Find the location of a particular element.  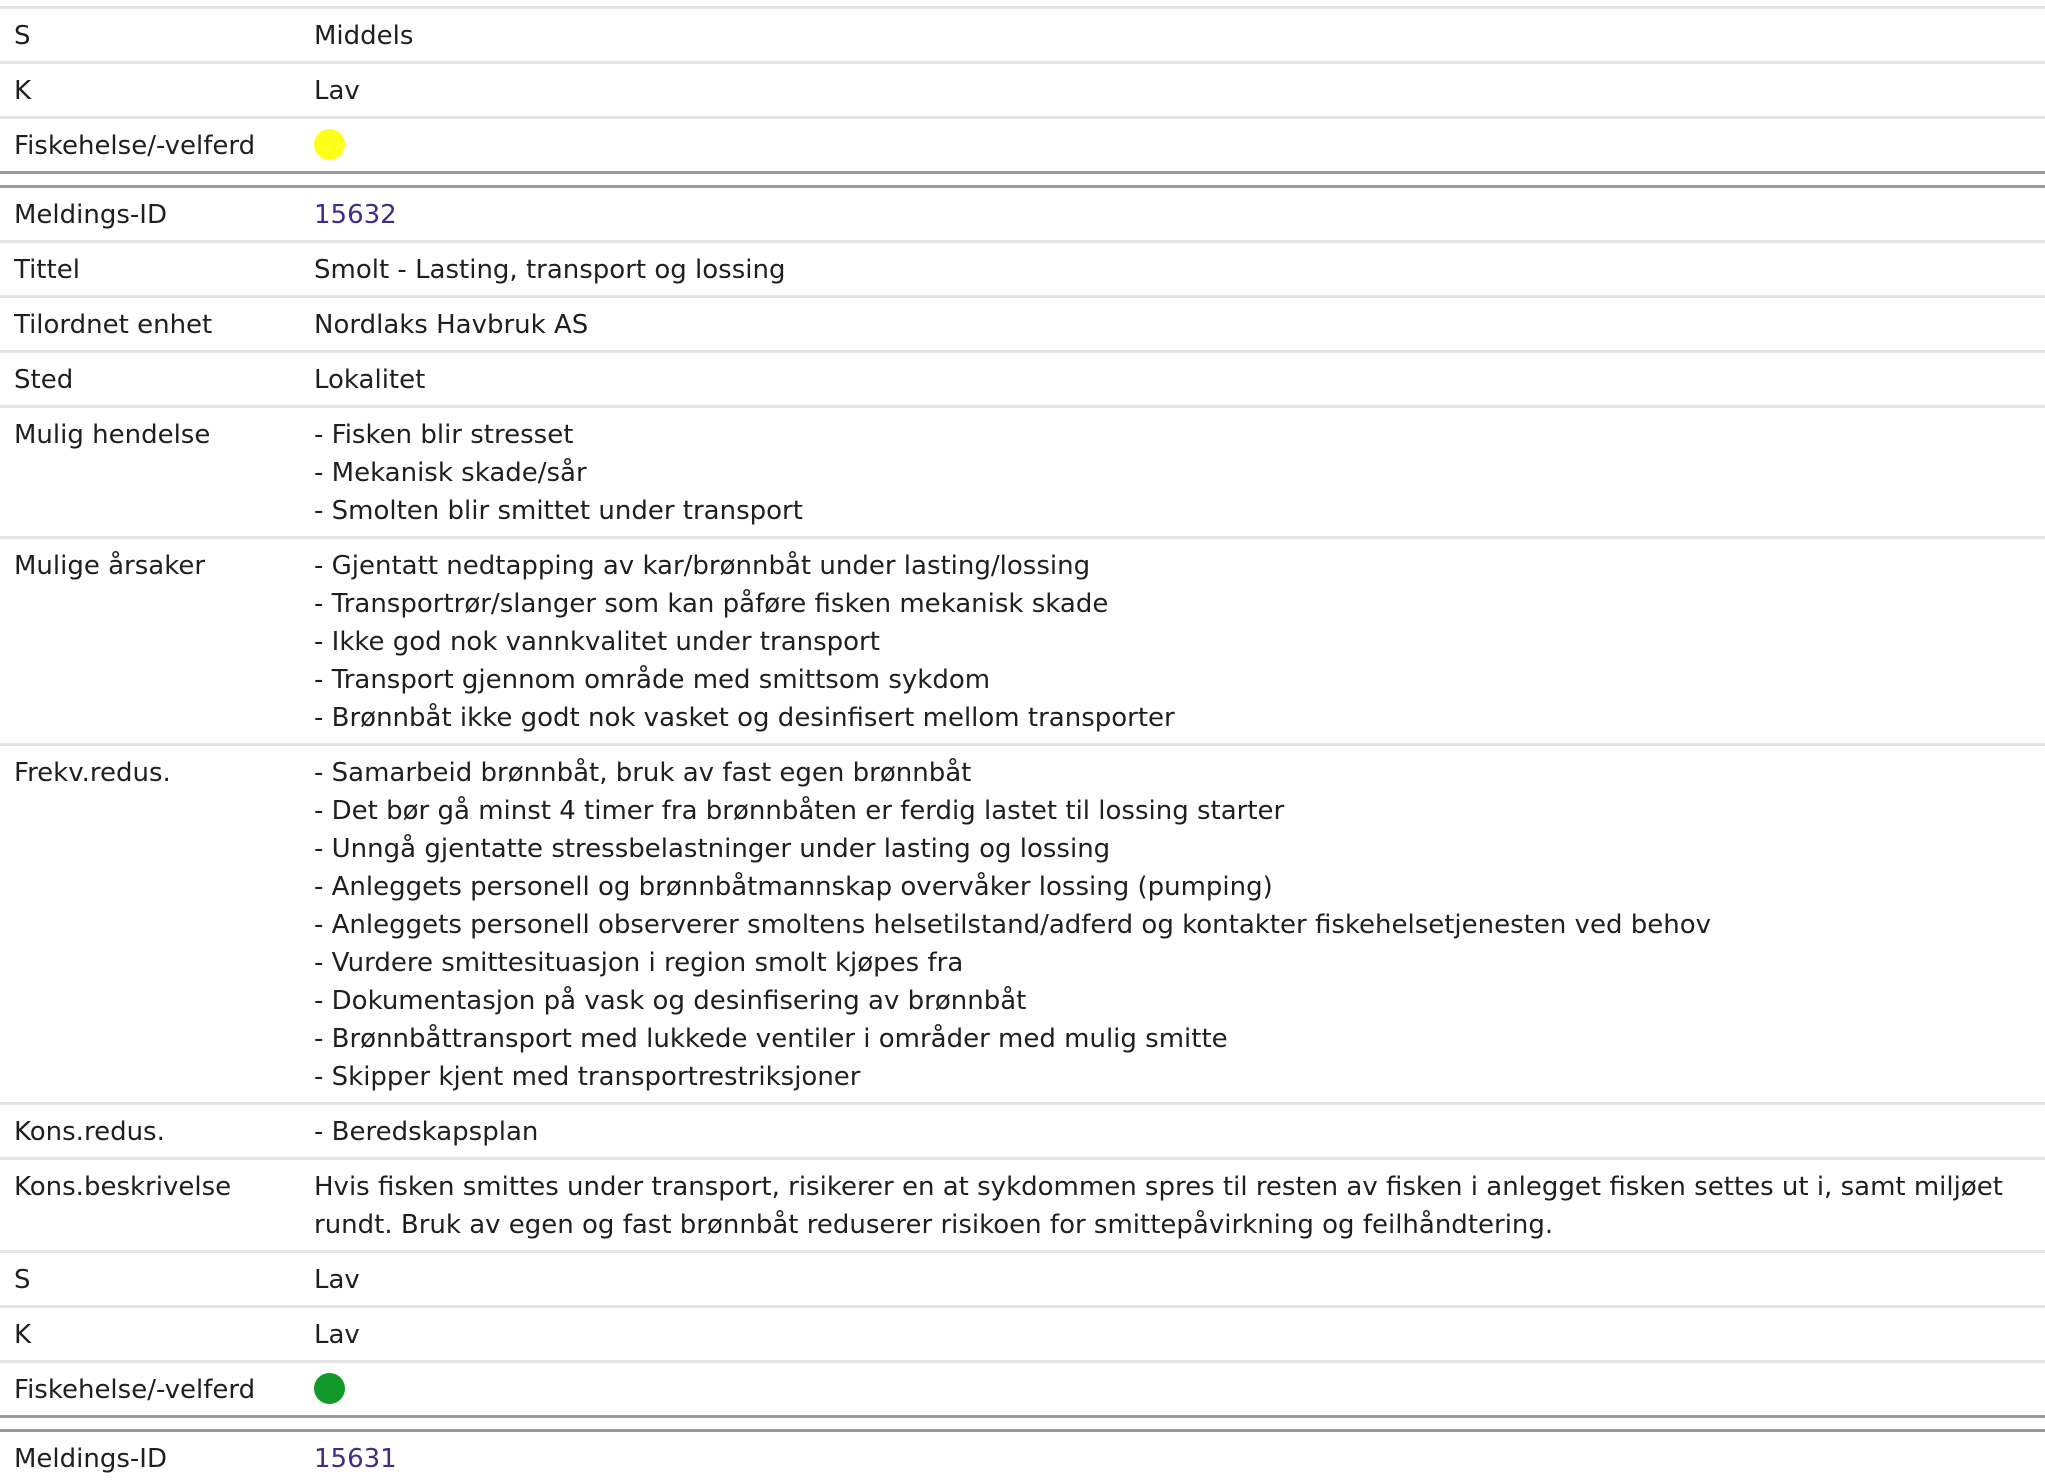

message-id-link: 15631 is located at coordinates (355, 1459).